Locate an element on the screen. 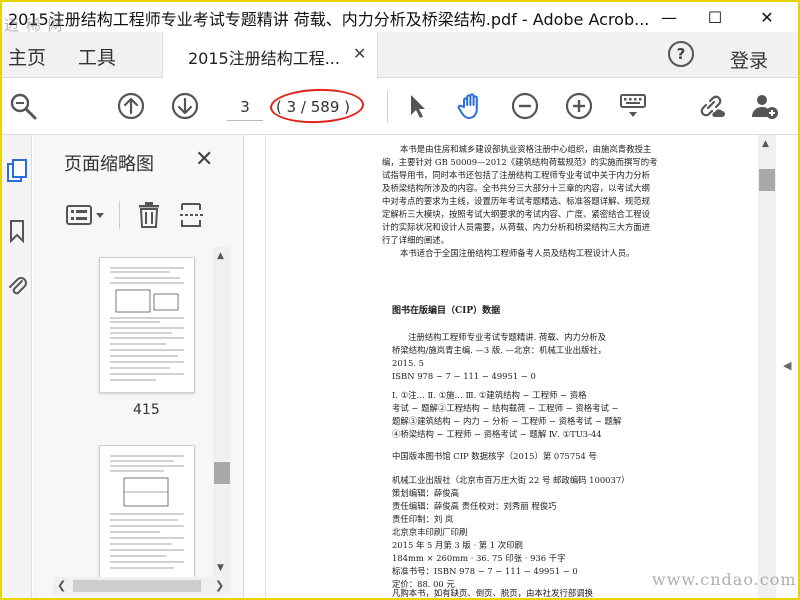 Image resolution: width=800 pixels, height=600 pixels. cip-line: 2015. 5 is located at coordinates (408, 363).